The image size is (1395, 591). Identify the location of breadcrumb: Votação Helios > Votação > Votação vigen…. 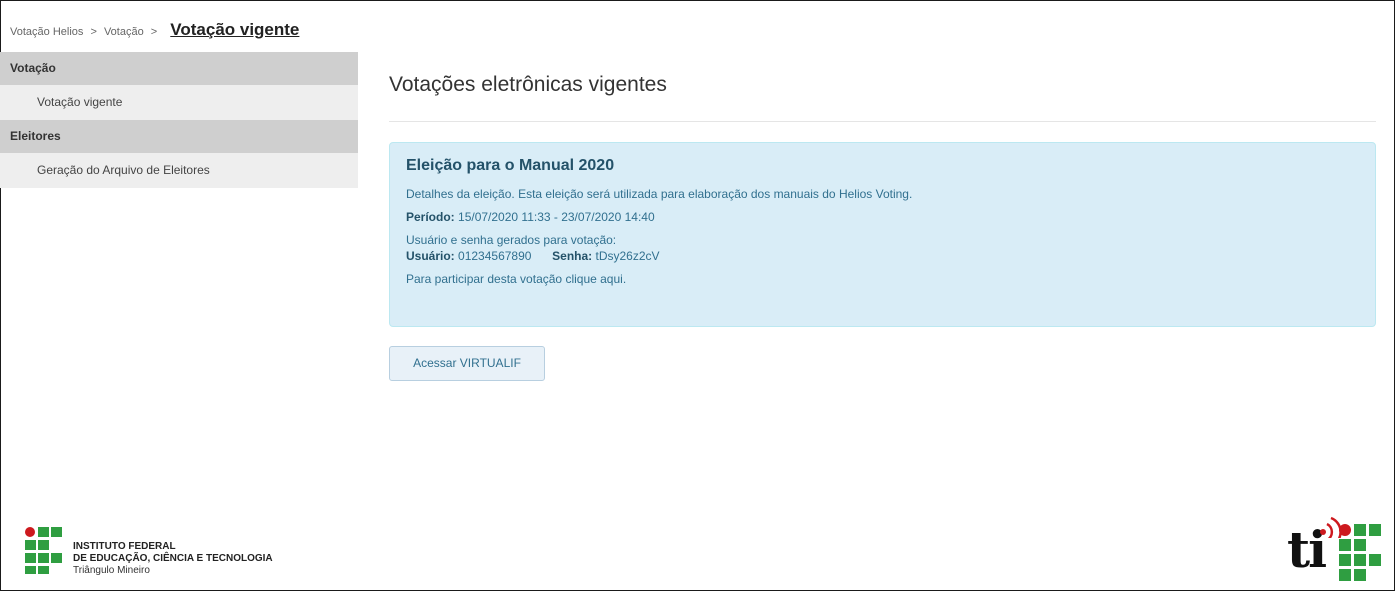
(154, 30).